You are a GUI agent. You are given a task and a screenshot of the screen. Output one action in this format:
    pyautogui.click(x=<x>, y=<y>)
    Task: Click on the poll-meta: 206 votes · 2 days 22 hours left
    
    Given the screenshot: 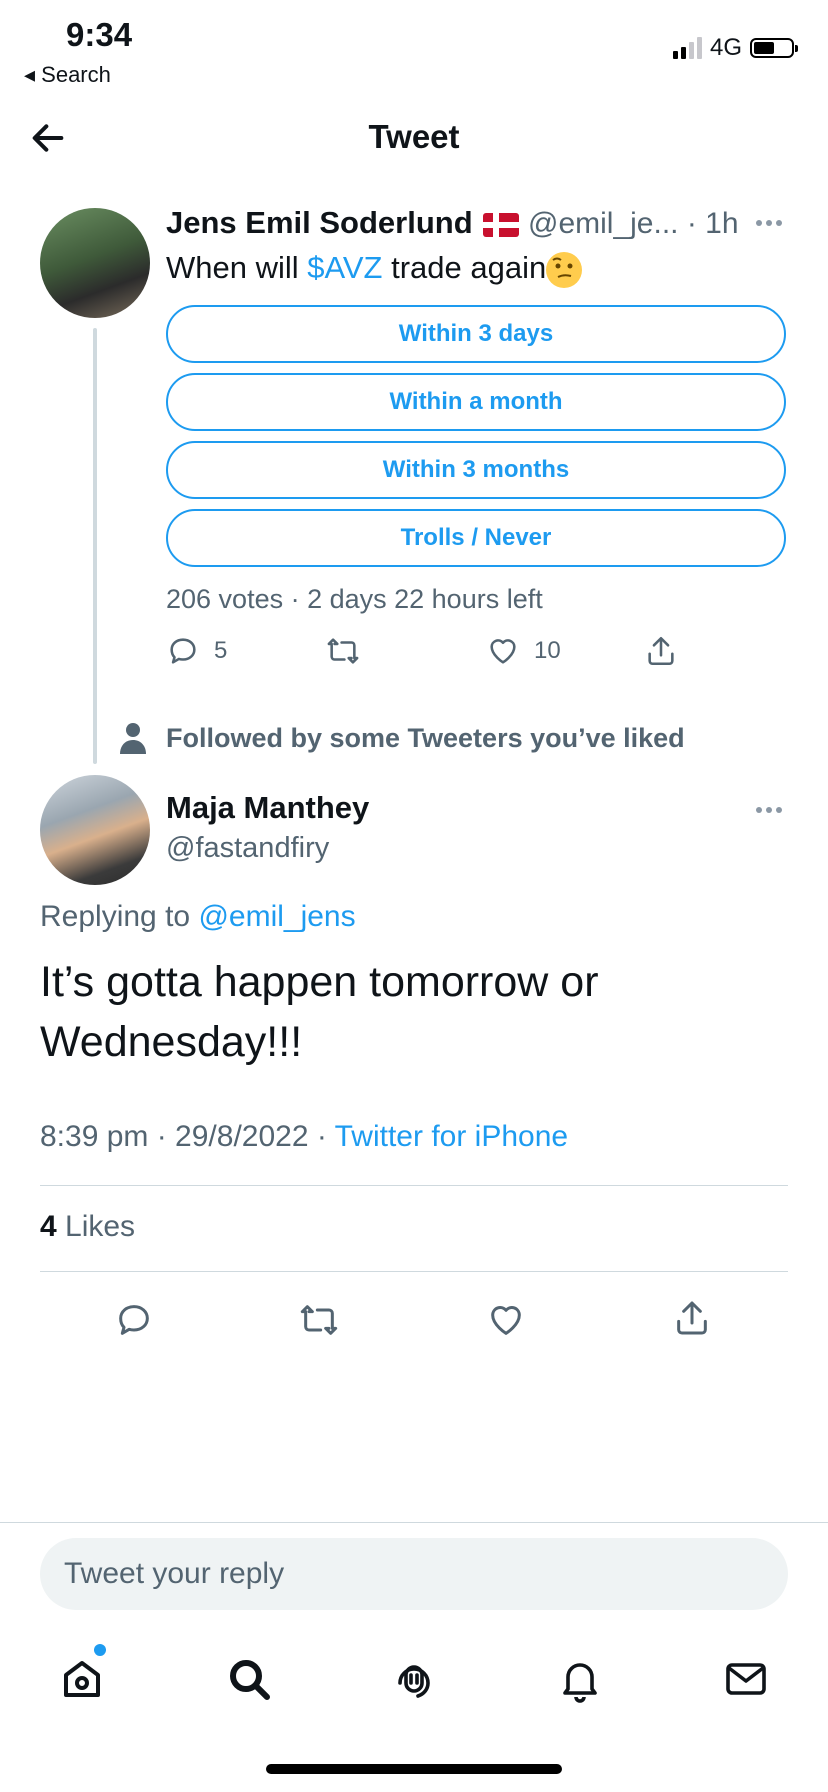 What is the action you would take?
    pyautogui.click(x=354, y=599)
    